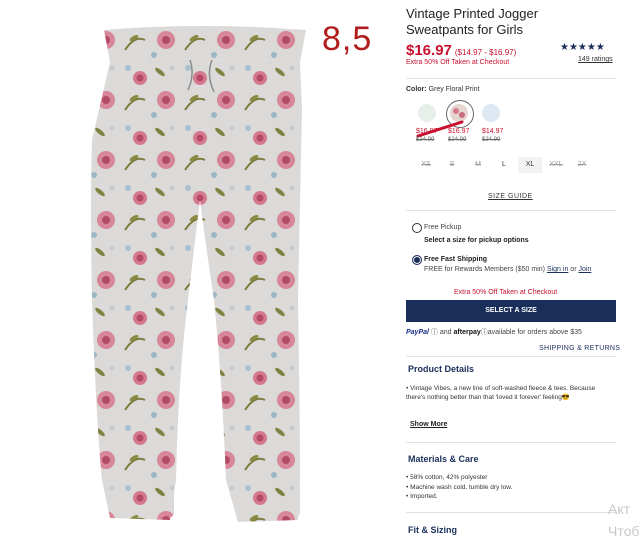 The image size is (640, 542). Describe the element at coordinates (506, 292) in the screenshot. I see `checkout-promo: Extra 50% Off Taken at Checkout` at that location.